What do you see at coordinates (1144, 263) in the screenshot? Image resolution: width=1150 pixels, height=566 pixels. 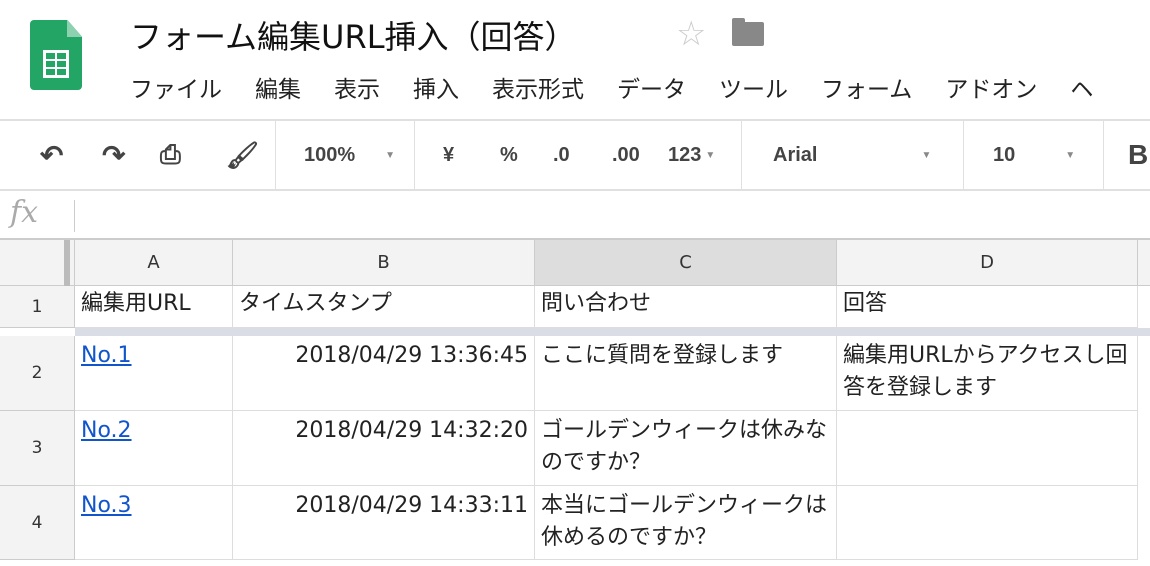 I see `column-header-e` at bounding box center [1144, 263].